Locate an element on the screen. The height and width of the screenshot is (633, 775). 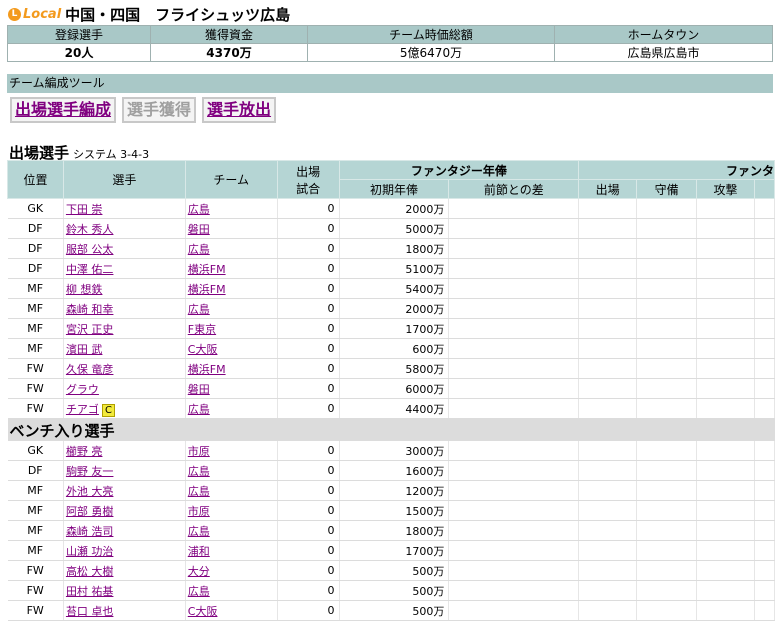
team-cell: 市原 is located at coordinates (231, 451).